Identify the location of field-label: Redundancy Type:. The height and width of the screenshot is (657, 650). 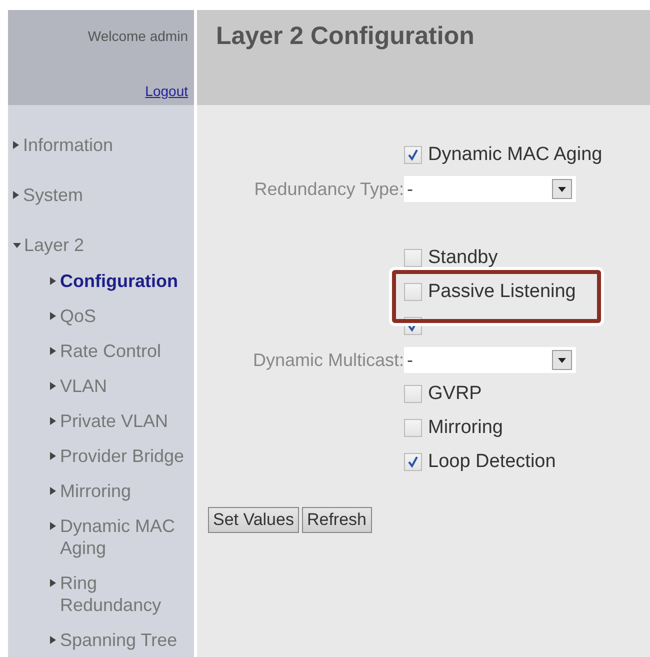
(329, 189).